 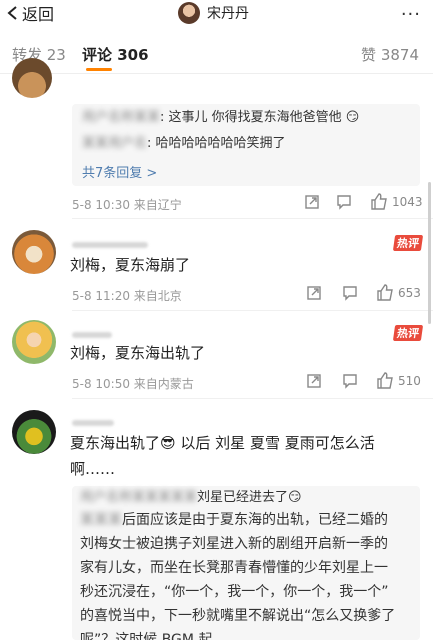 I want to click on top-bar: 返回 宋丹丹 ···, so click(x=216, y=14).